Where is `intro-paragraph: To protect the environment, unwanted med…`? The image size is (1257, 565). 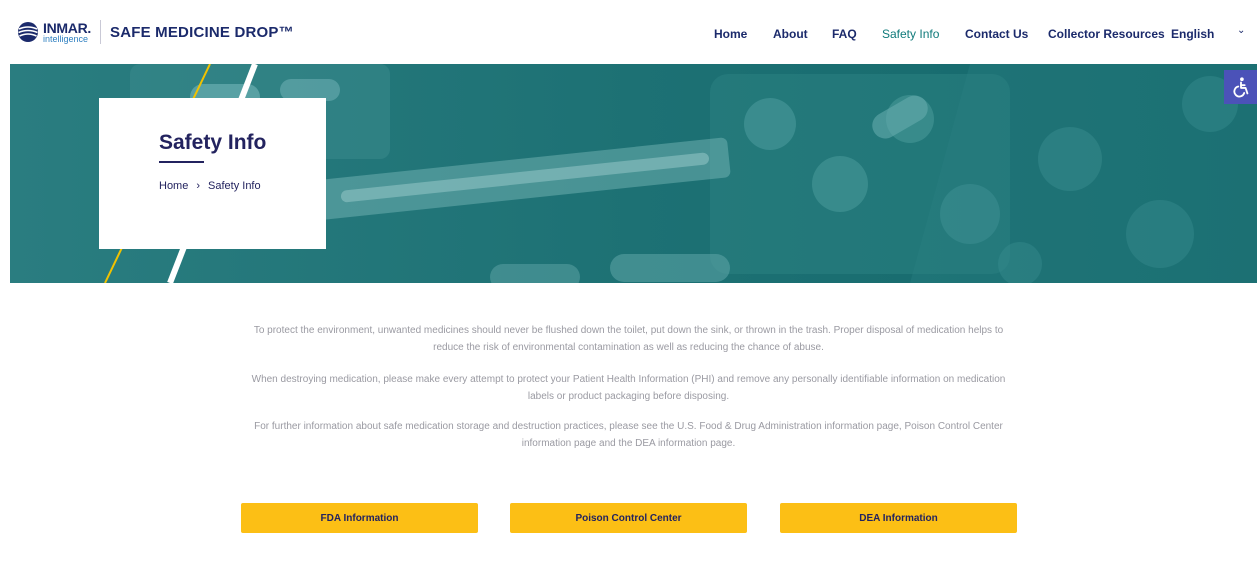
intro-paragraph: To protect the environment, unwanted med… is located at coordinates (628, 339).